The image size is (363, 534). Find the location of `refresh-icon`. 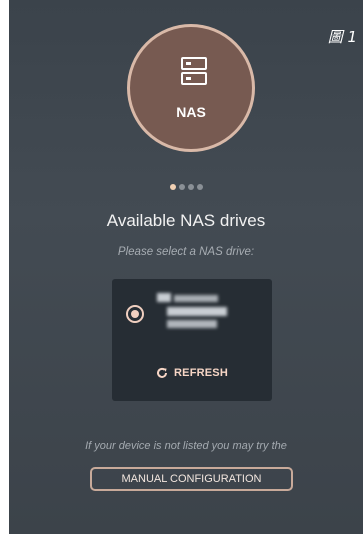

refresh-icon is located at coordinates (162, 373).